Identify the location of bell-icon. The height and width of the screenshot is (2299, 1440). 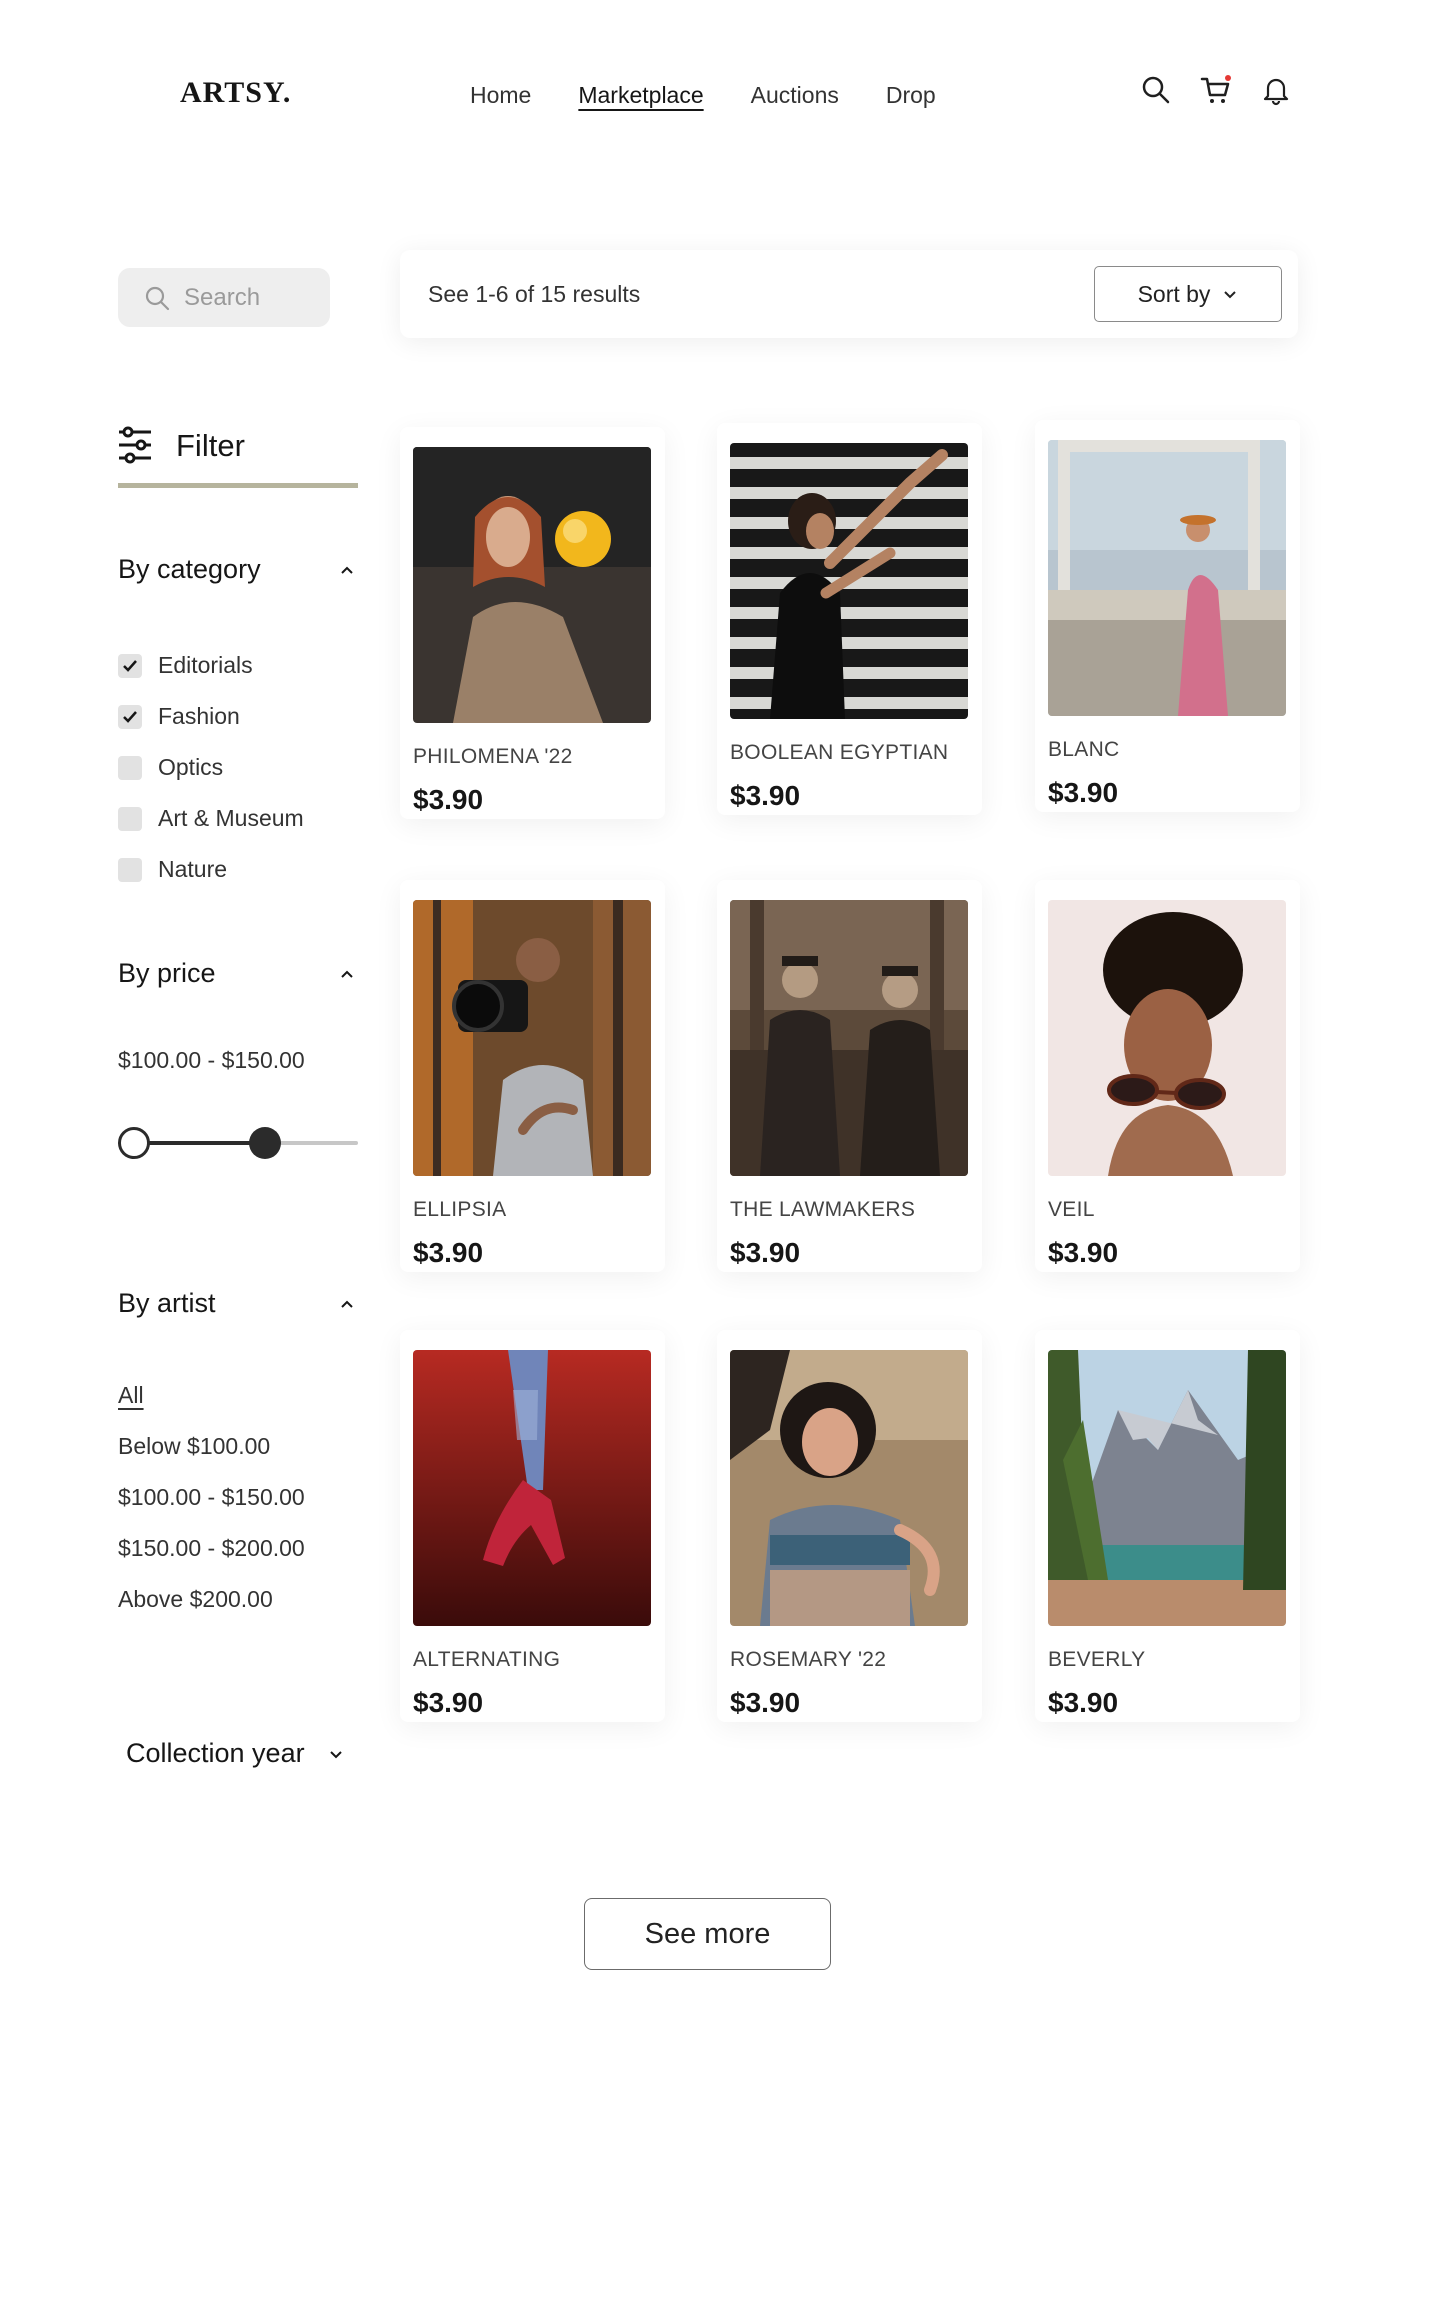
(1276, 90).